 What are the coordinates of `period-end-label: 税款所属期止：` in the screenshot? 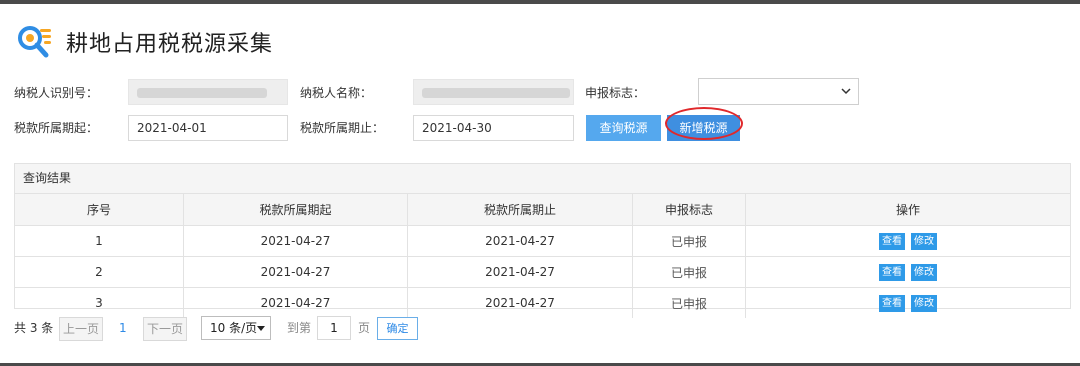 It's located at (342, 128).